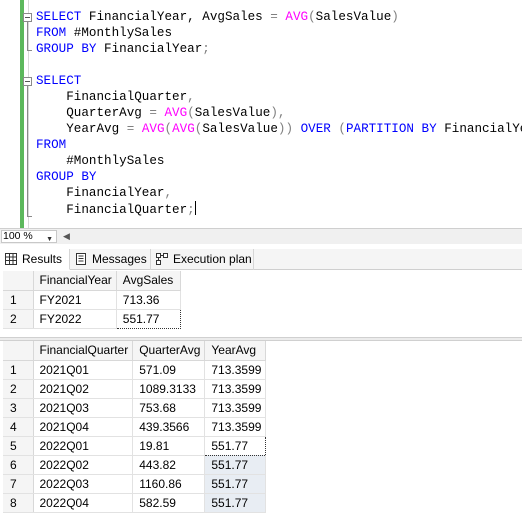 The image size is (522, 526). Describe the element at coordinates (83, 389) in the screenshot. I see `cell-financialquarter: 2021Q02` at that location.